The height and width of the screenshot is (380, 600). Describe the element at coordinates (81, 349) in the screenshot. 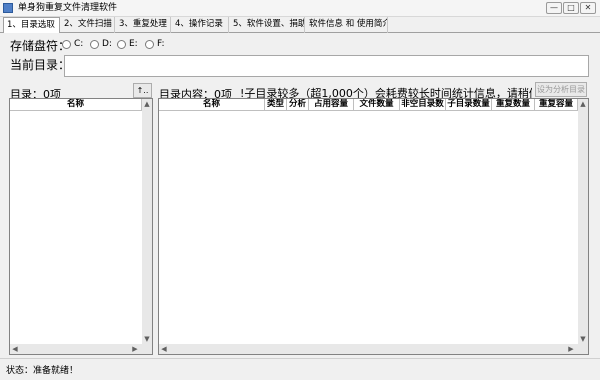

I see `dir-list-hscroll: ◀ ▶` at that location.